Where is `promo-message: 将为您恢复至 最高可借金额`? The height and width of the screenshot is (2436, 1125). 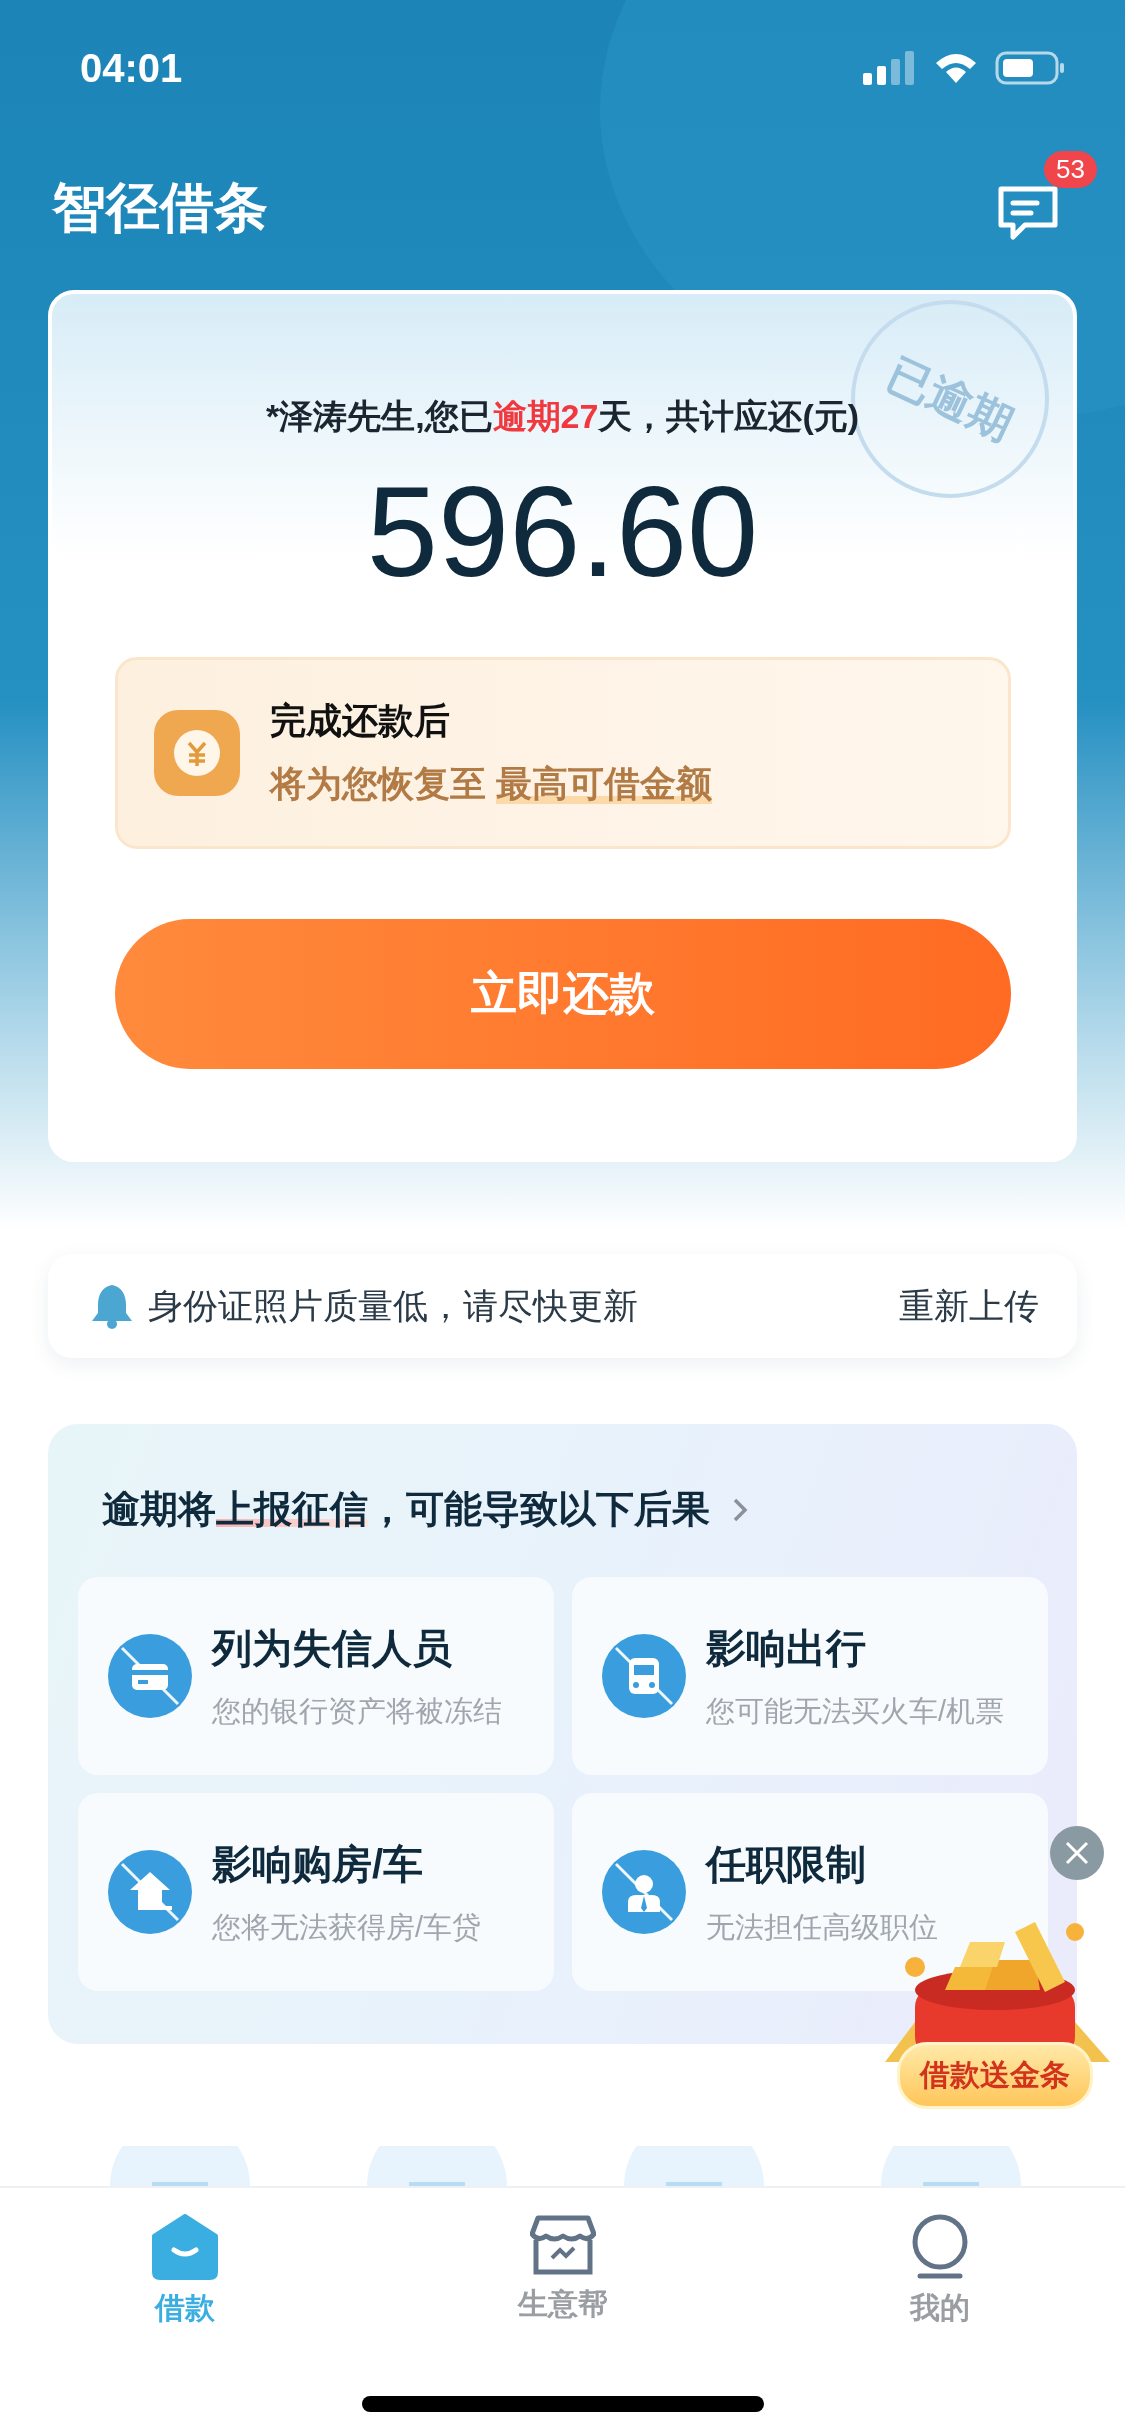 promo-message: 将为您恢复至 最高可借金额 is located at coordinates (490, 783).